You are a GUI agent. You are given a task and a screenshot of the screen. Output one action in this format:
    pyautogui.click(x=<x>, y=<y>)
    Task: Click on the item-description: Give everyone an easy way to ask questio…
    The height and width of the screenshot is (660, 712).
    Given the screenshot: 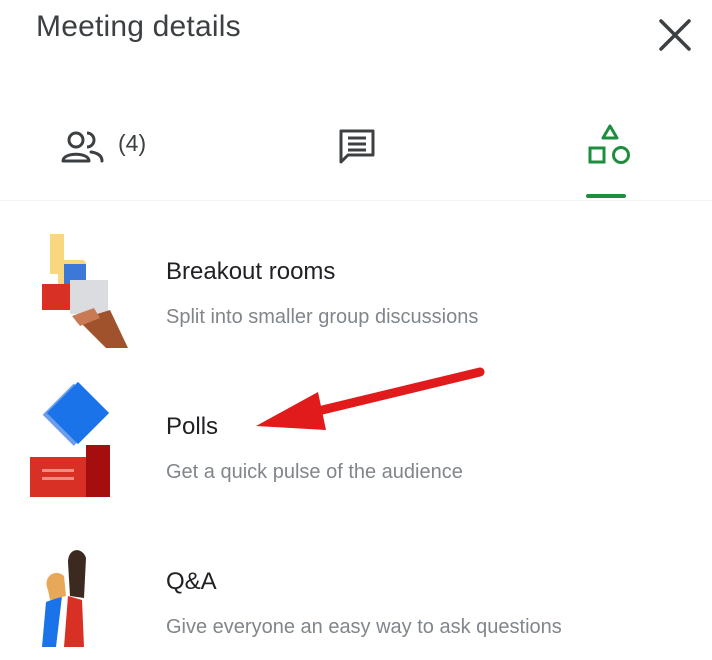 What is the action you would take?
    pyautogui.click(x=364, y=627)
    